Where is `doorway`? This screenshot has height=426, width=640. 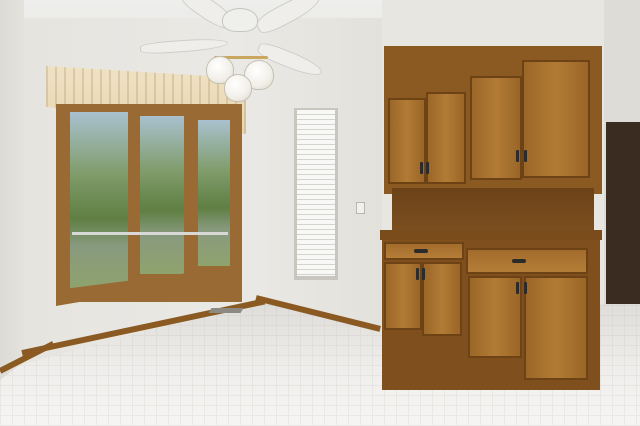 doorway is located at coordinates (623, 213).